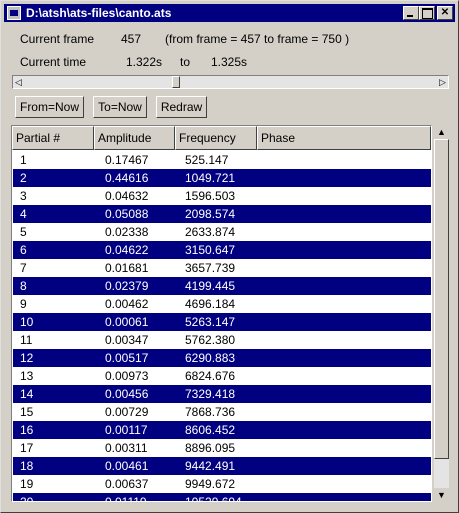  I want to click on table-row: 11 0.00347 5762.380, so click(222, 340).